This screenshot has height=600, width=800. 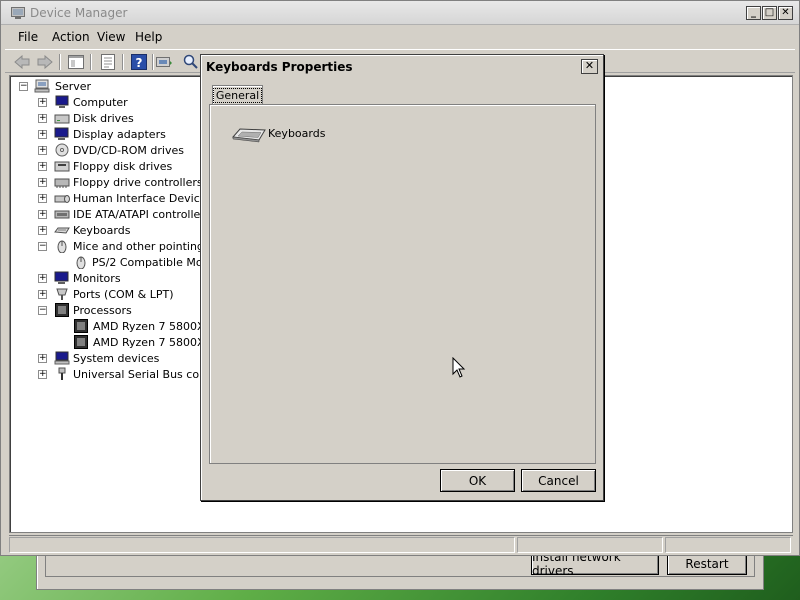 What do you see at coordinates (79, 13) in the screenshot?
I see `window-title: Device Manager` at bounding box center [79, 13].